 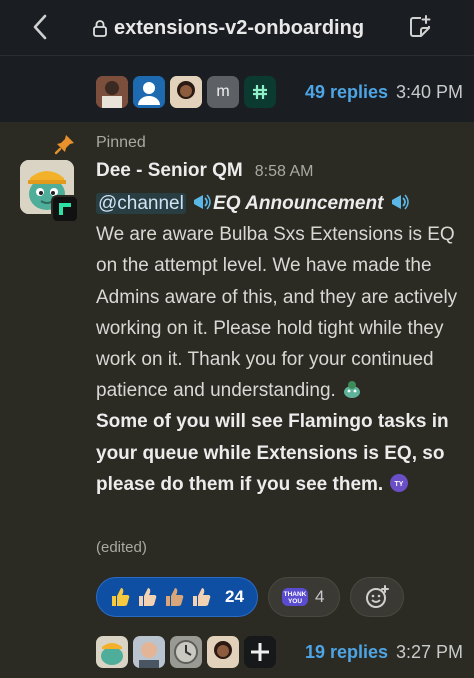 I want to click on message-meta: Dee - Senior QM 8:58 AM, so click(x=204, y=171).